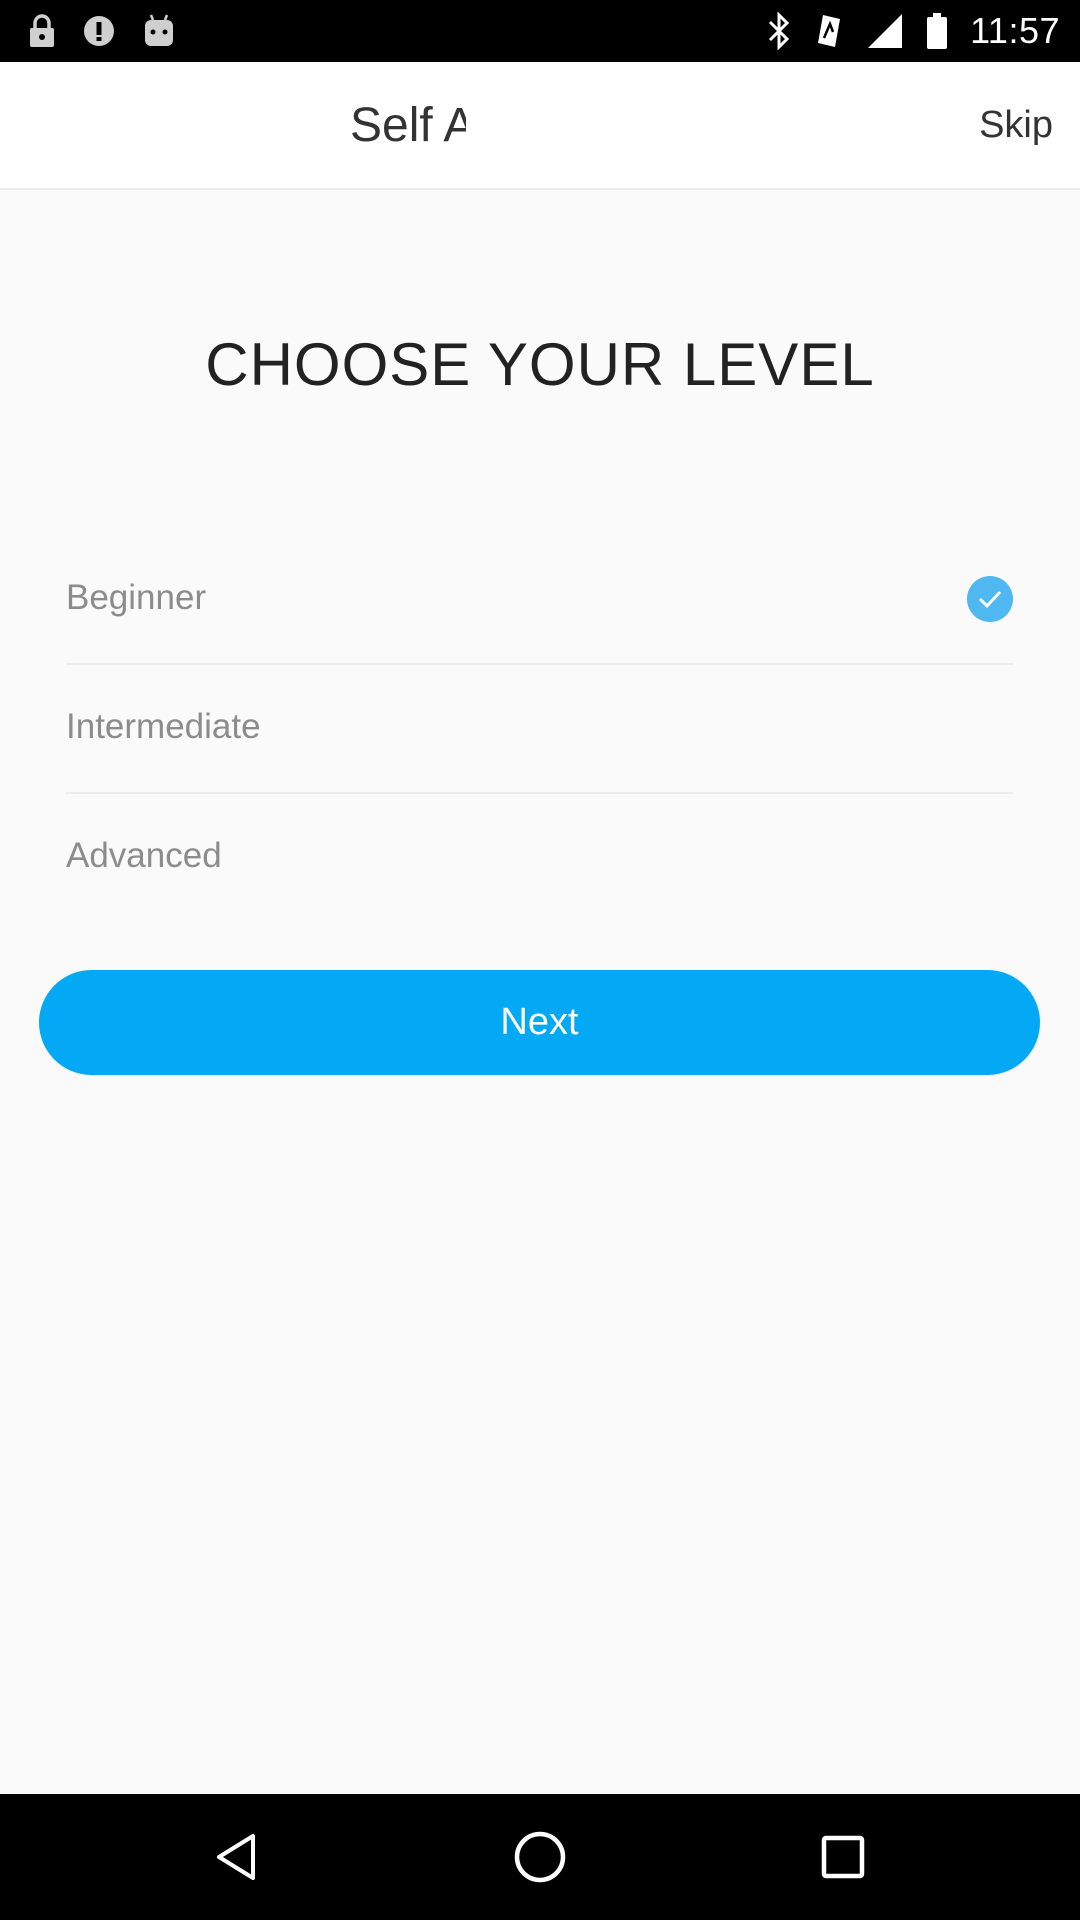 This screenshot has height=1920, width=1080. I want to click on skip-button: Skip, so click(1016, 125).